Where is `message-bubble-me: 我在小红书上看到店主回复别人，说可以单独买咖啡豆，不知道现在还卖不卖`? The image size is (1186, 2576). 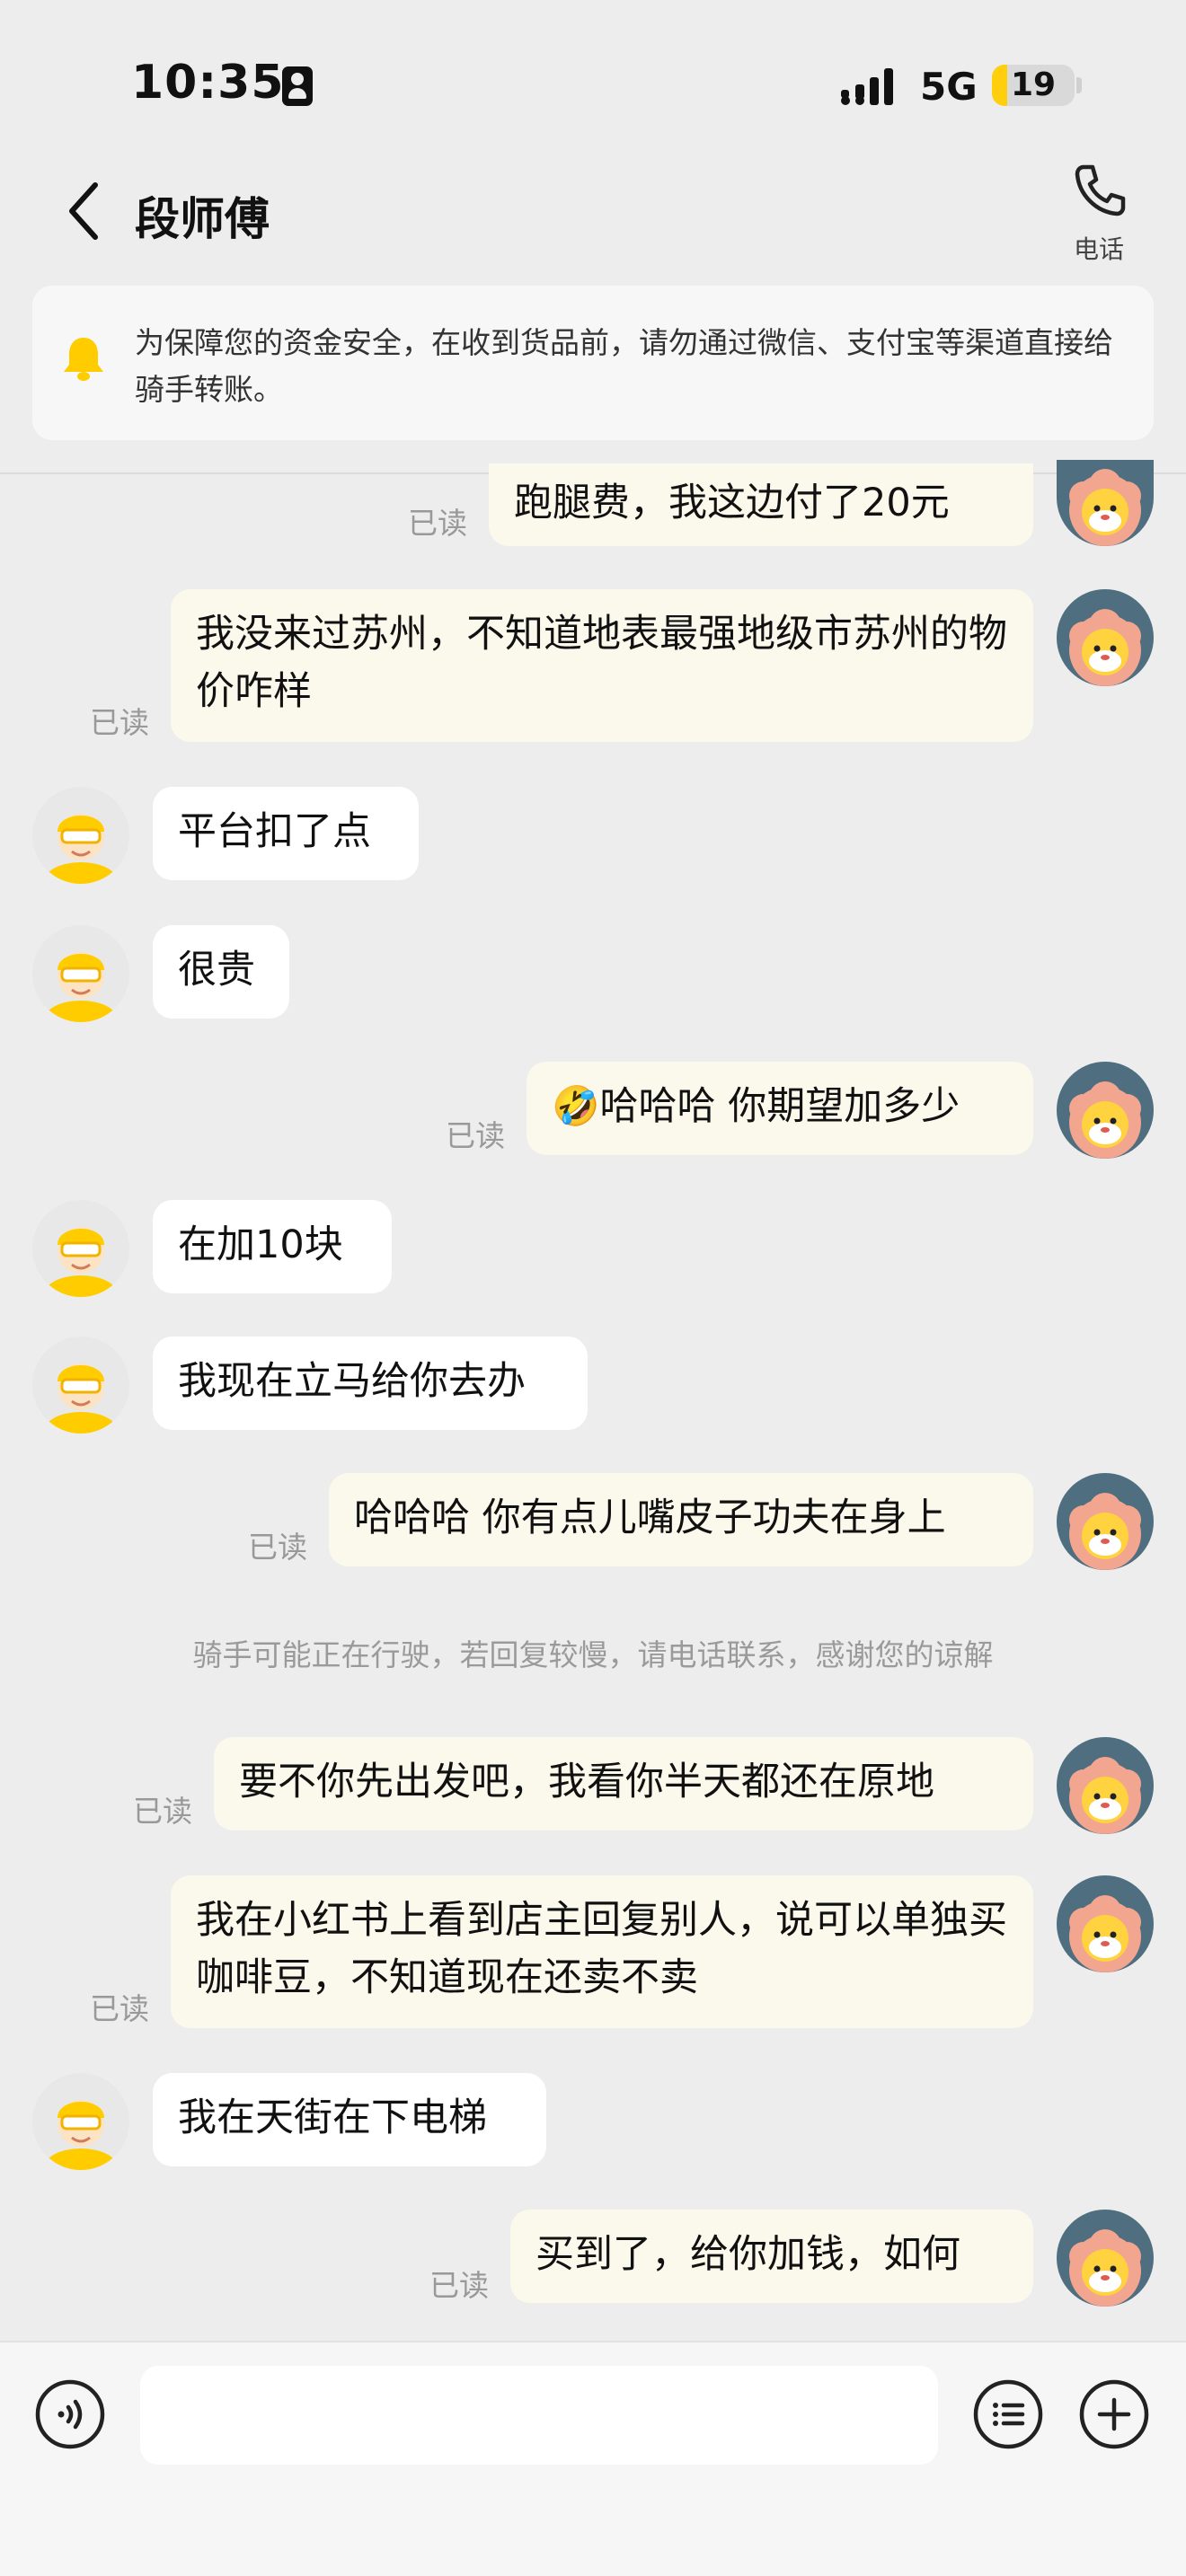 message-bubble-me: 我在小红书上看到店主回复别人，说可以单独买咖啡豆，不知道现在还卖不卖 is located at coordinates (602, 1951).